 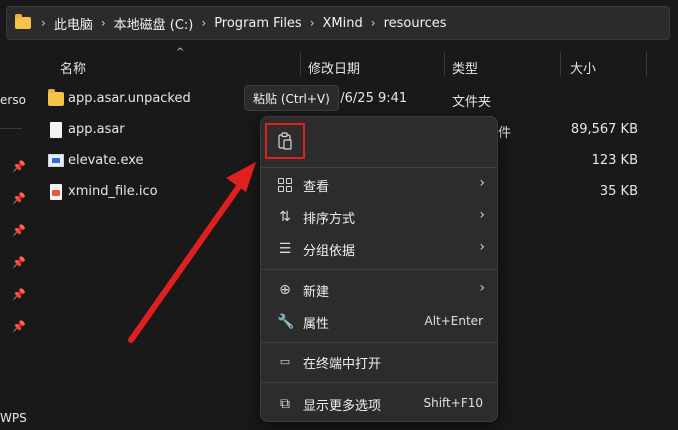 I want to click on file-name: elevate.exe, so click(x=106, y=160).